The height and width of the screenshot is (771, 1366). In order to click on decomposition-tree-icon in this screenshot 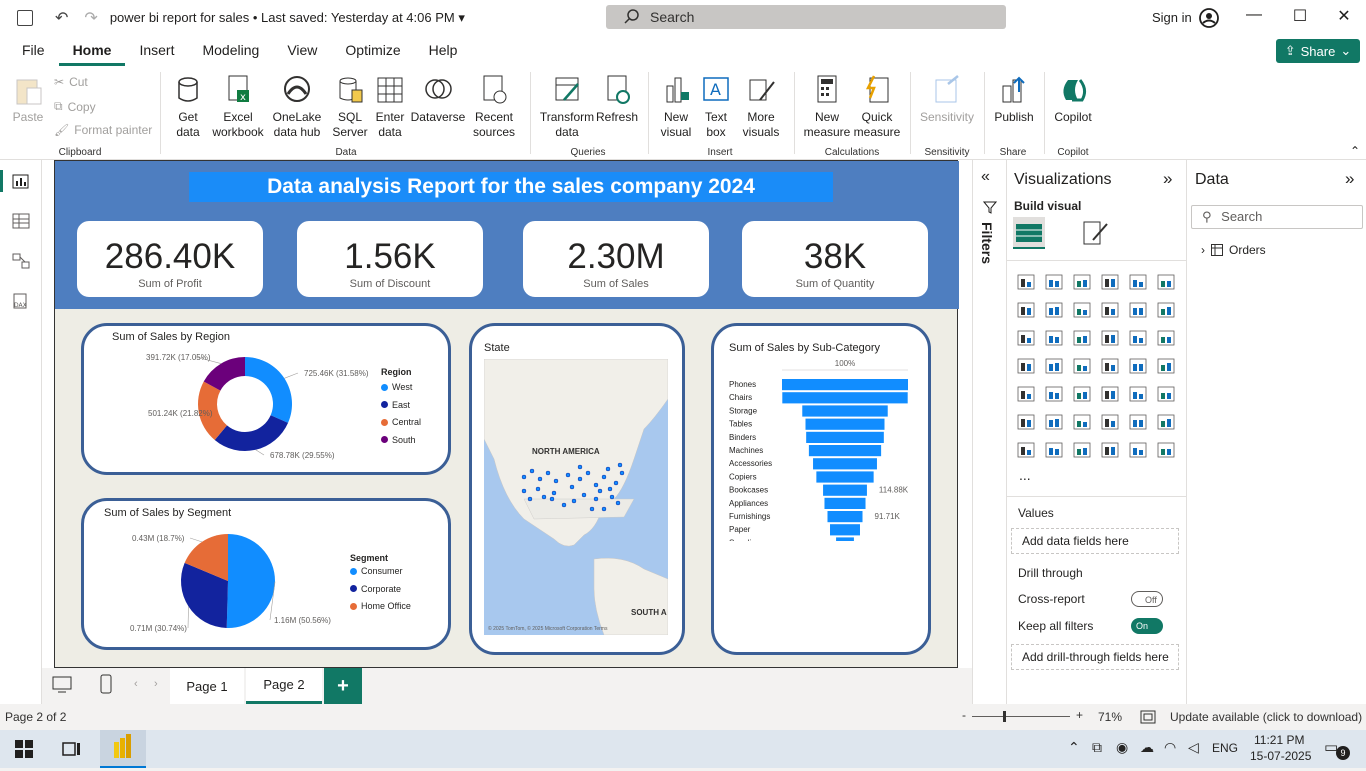, I will do `click(1082, 422)`.